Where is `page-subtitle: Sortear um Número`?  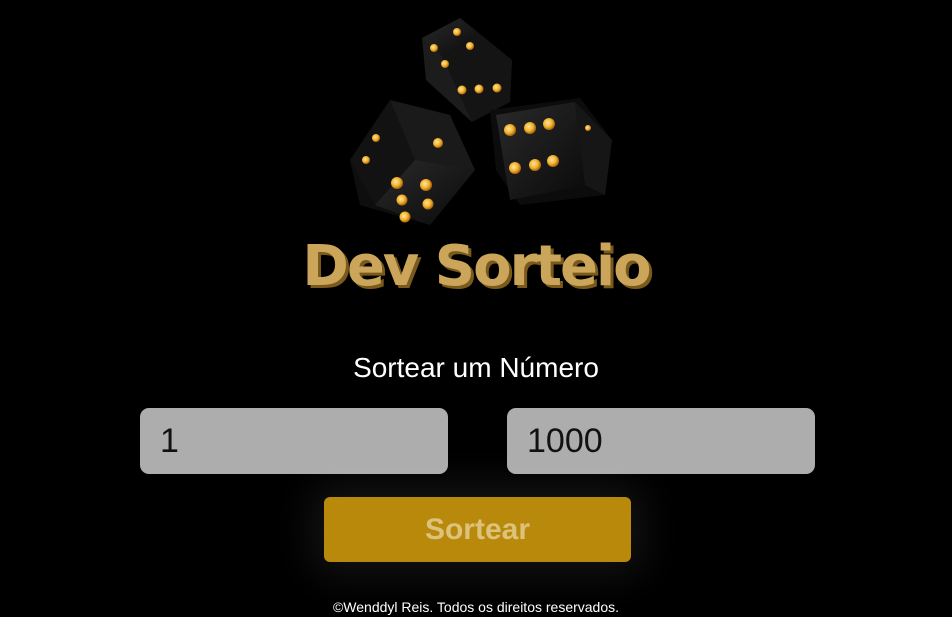
page-subtitle: Sortear um Número is located at coordinates (476, 367).